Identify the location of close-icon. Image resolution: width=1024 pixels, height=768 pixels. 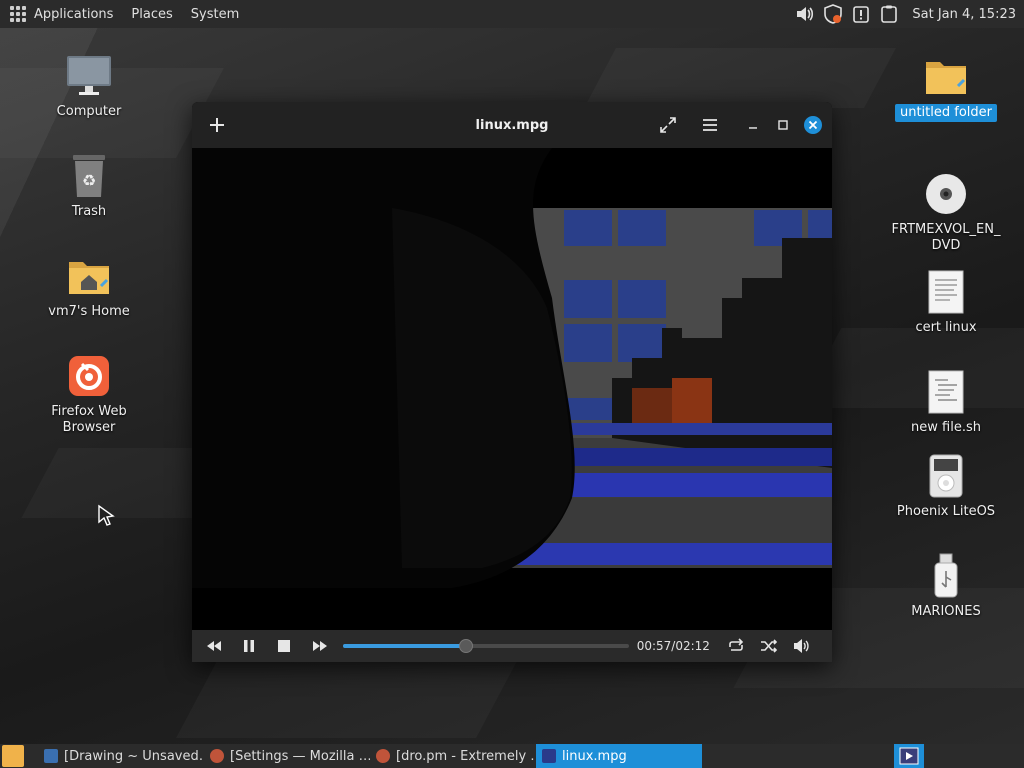
(813, 125).